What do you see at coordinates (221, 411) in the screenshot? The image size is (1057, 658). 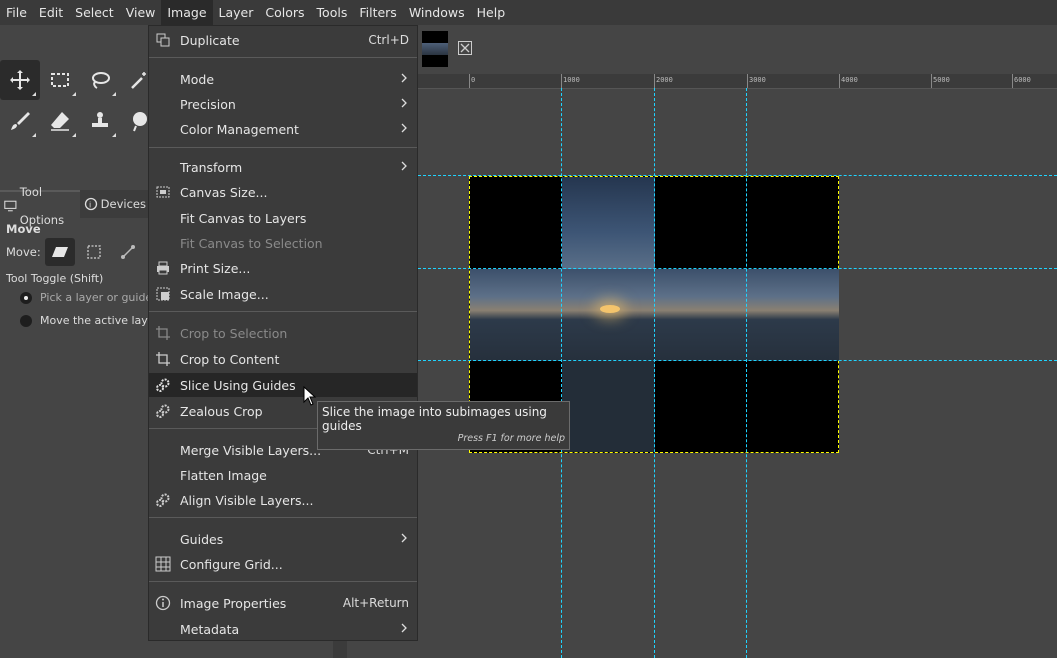 I see `menu-item-label: Zealous Crop` at bounding box center [221, 411].